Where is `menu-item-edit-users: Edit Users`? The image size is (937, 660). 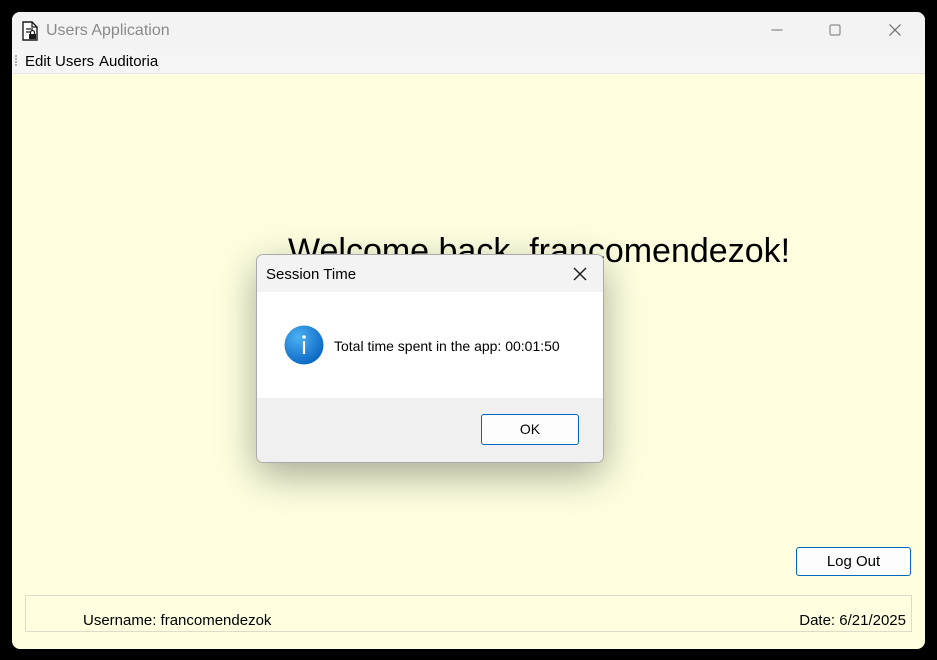 menu-item-edit-users: Edit Users is located at coordinates (59, 61).